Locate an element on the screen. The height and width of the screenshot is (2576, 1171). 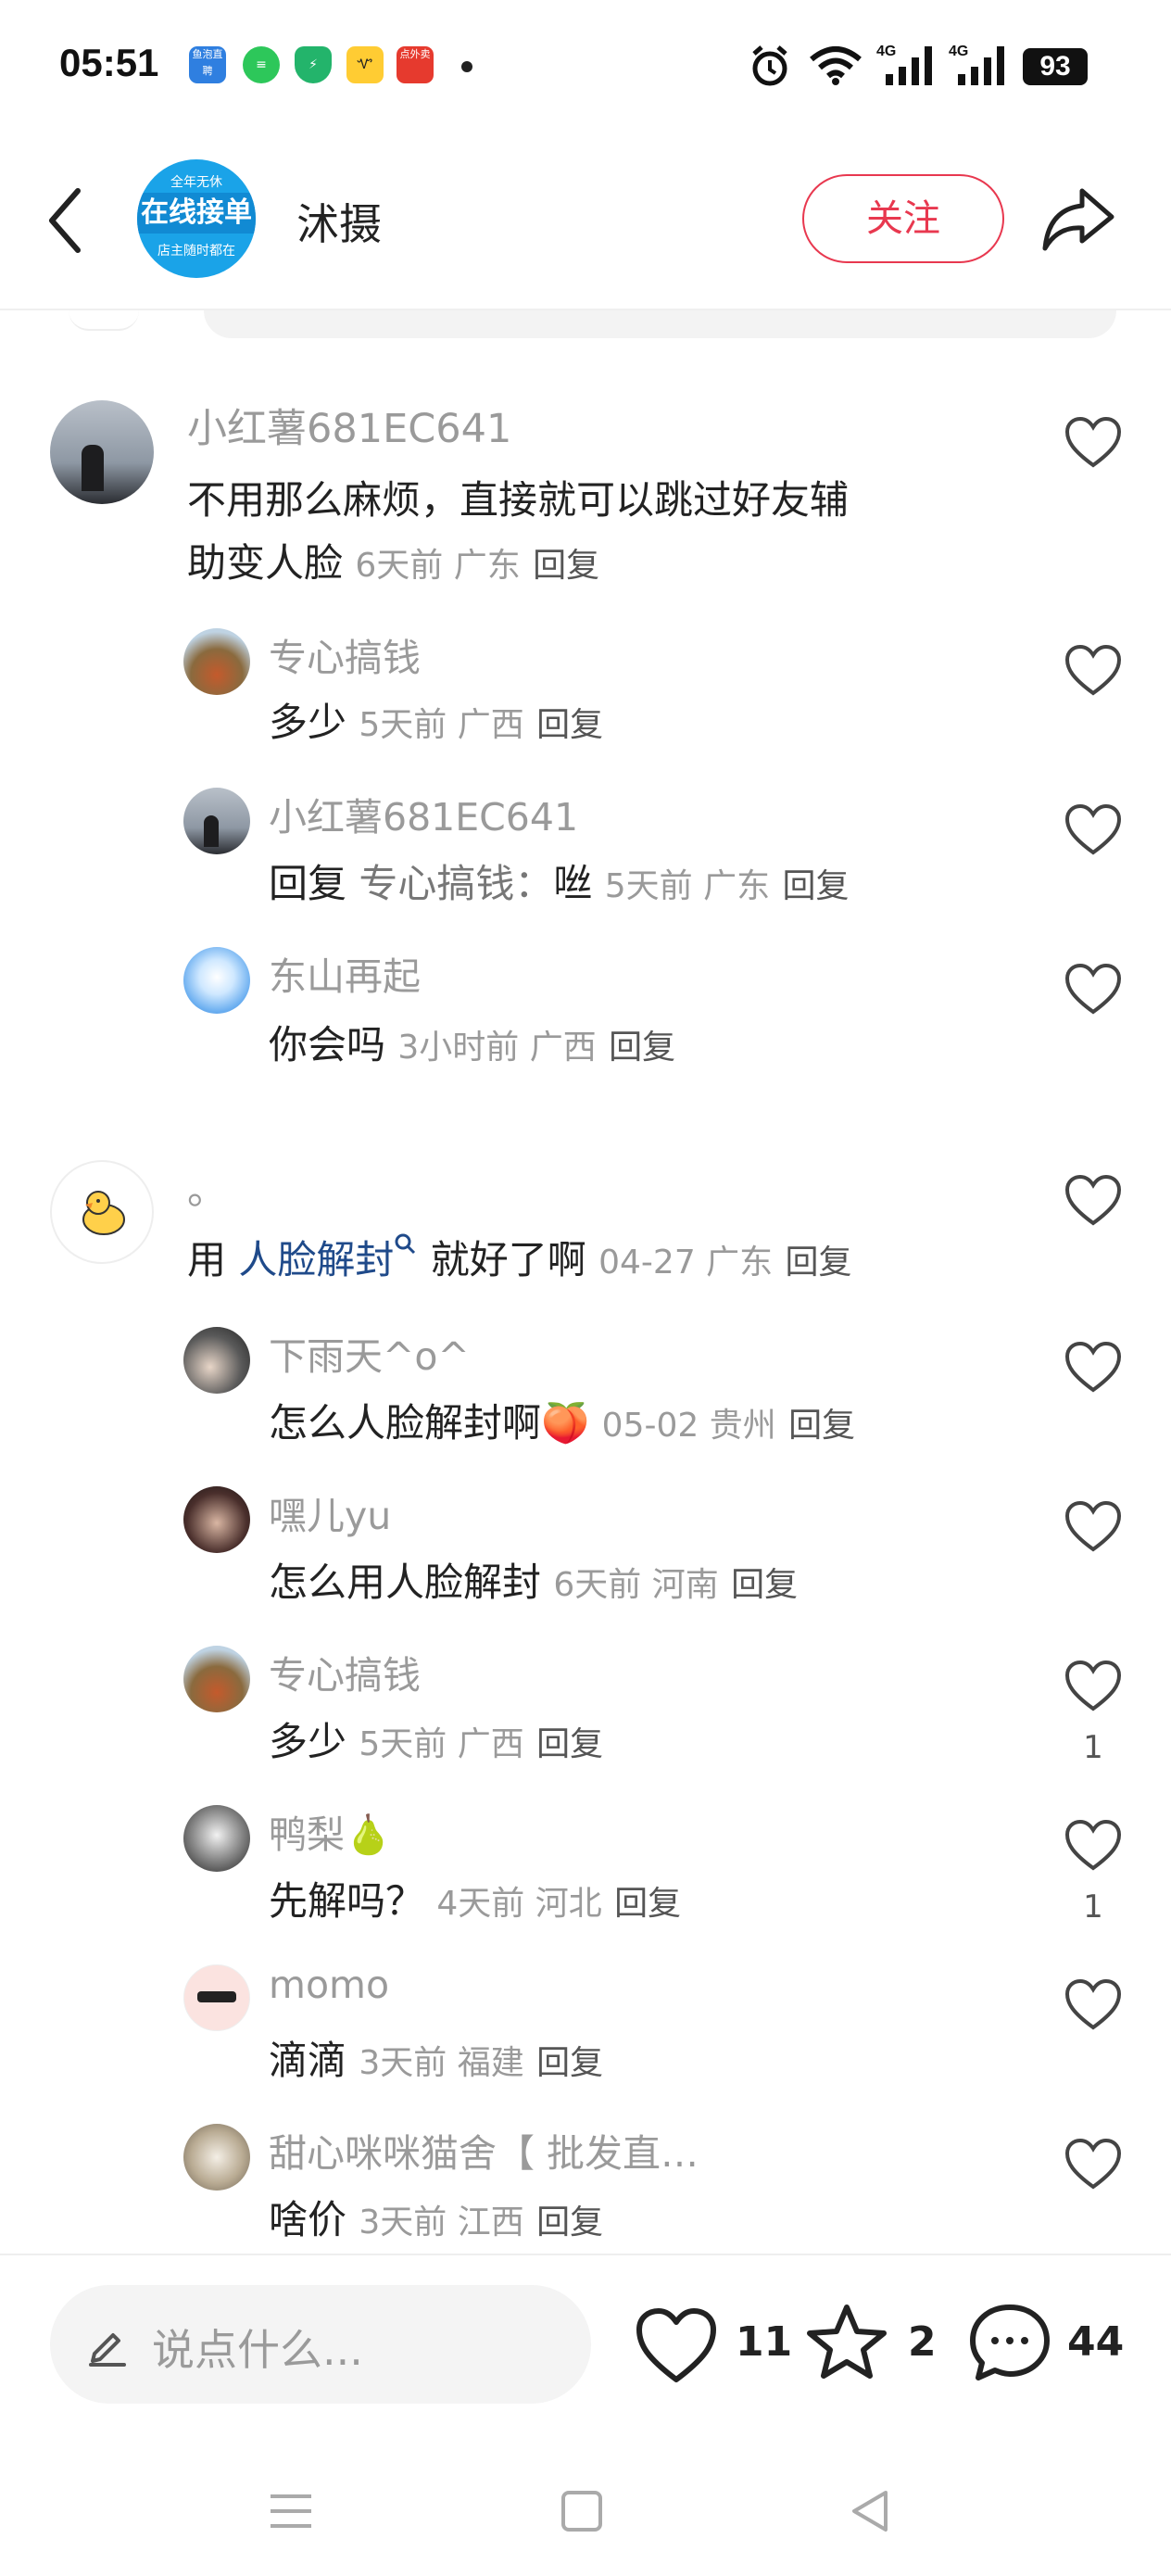
comment-text: 你会吗 3小时前 广西 回复 is located at coordinates (473, 1044).